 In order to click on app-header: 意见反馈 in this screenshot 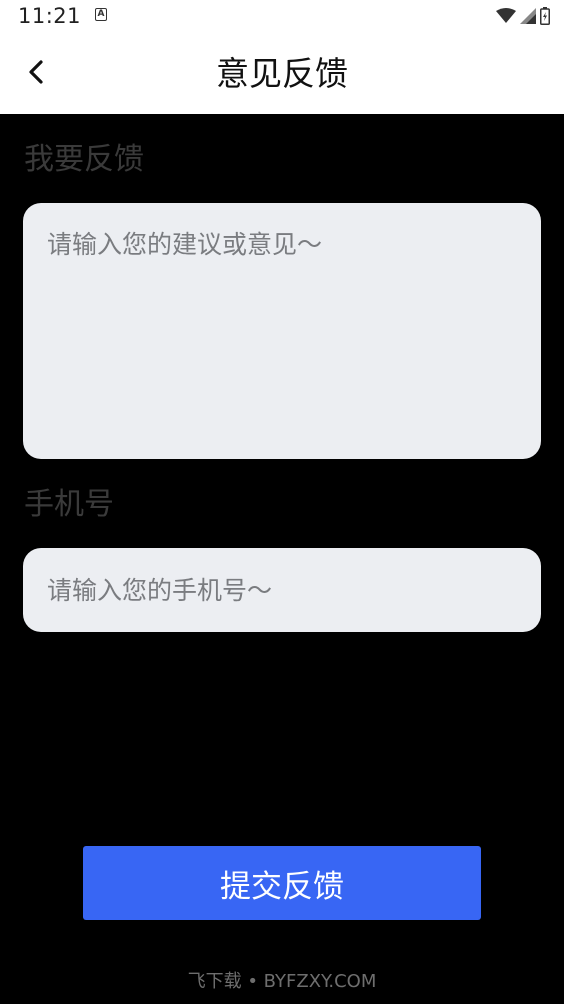, I will do `click(282, 74)`.